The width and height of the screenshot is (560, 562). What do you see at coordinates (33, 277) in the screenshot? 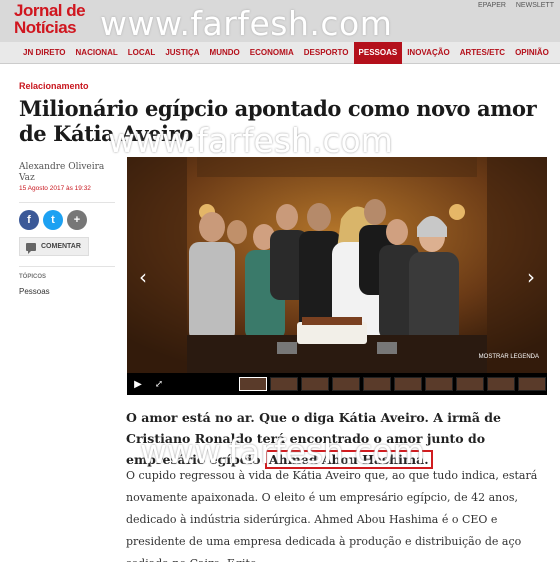
I see `topics-heading: TÓPICOS` at bounding box center [33, 277].